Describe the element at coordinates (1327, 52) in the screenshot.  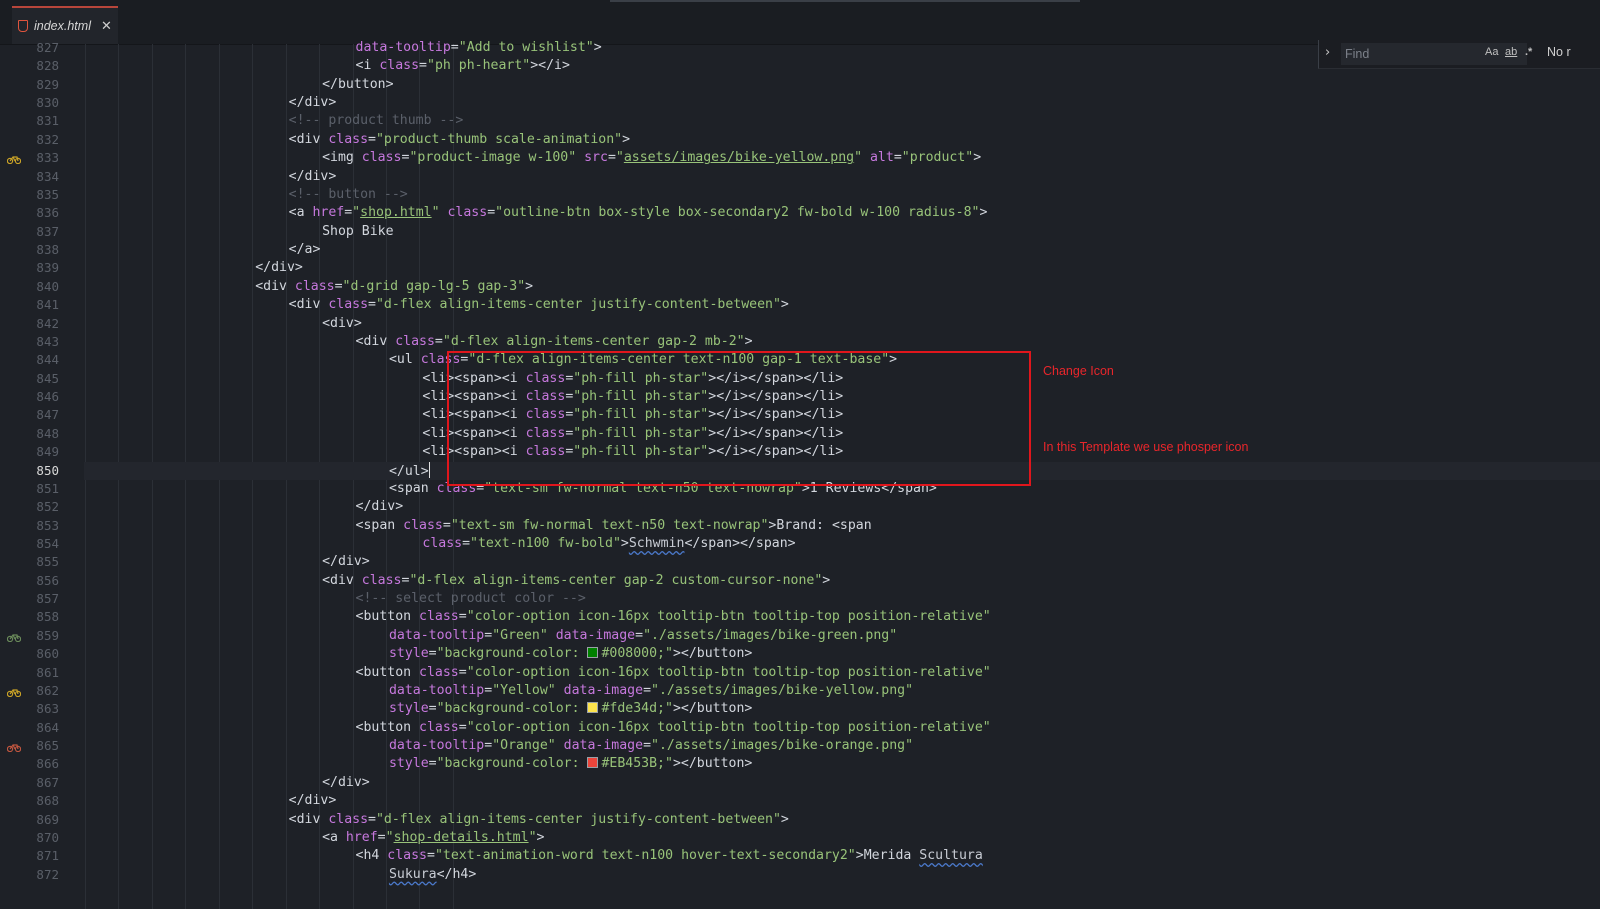
I see `chevron-right-icon: ›` at that location.